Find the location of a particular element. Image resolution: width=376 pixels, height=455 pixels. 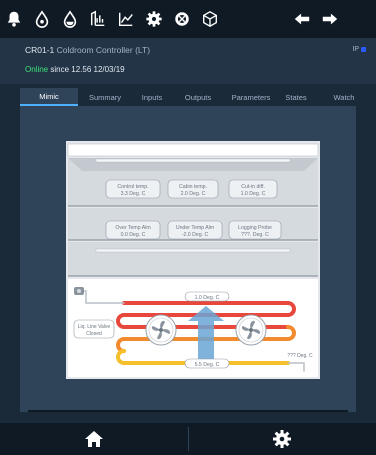

settings-button is located at coordinates (282, 439).